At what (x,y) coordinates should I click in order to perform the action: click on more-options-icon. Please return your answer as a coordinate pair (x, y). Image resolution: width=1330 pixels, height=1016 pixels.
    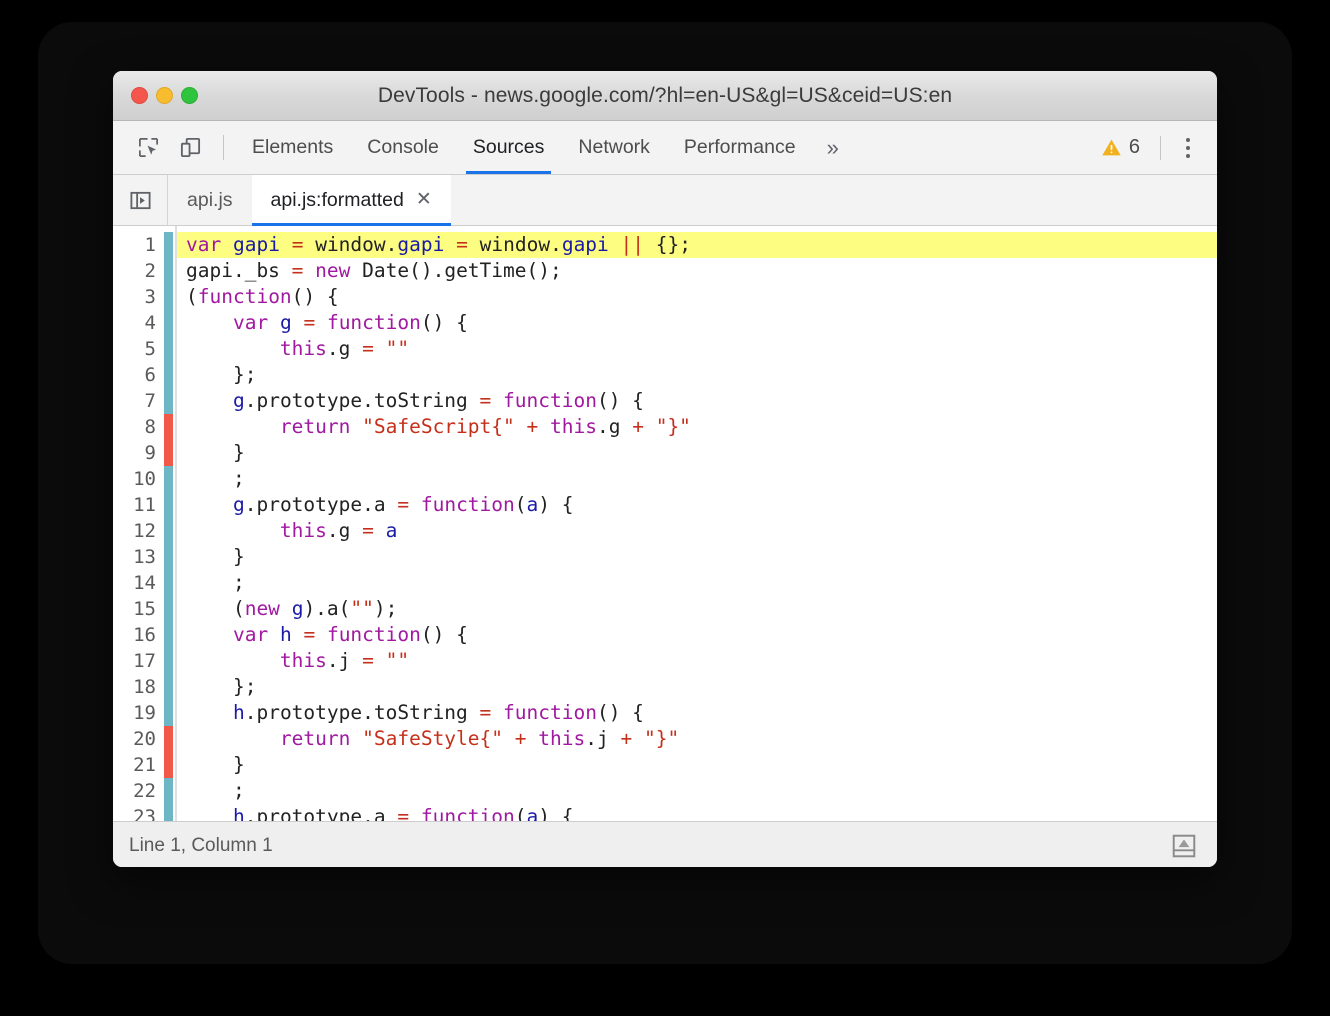
    Looking at the image, I should click on (1188, 147).